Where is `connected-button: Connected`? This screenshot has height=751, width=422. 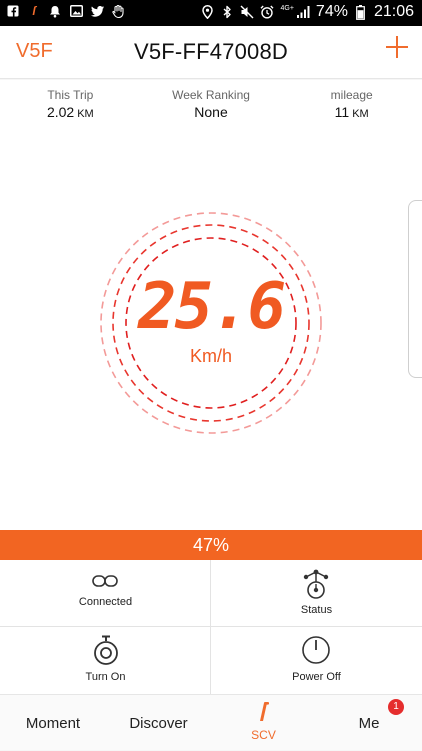 connected-button: Connected is located at coordinates (105, 593).